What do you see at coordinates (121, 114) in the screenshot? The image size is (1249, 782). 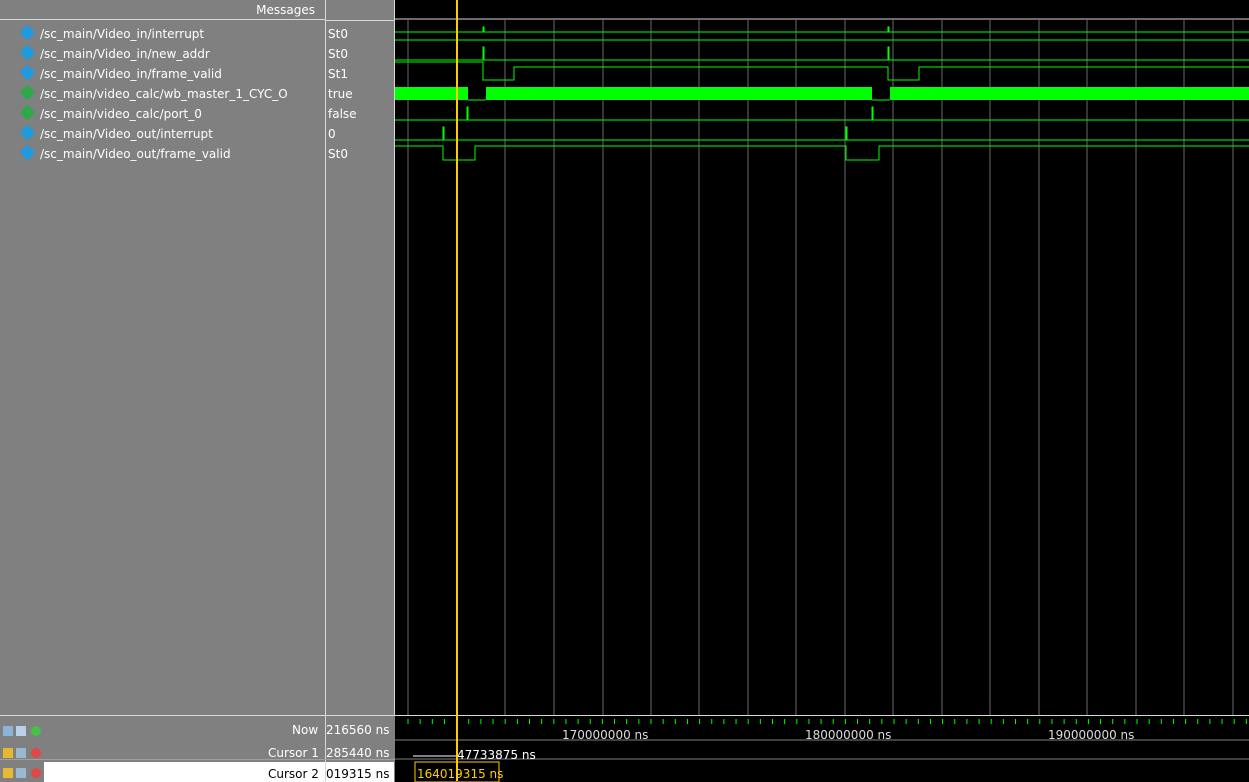 I see `signal-name: /sc_main/video_calc/port_0` at bounding box center [121, 114].